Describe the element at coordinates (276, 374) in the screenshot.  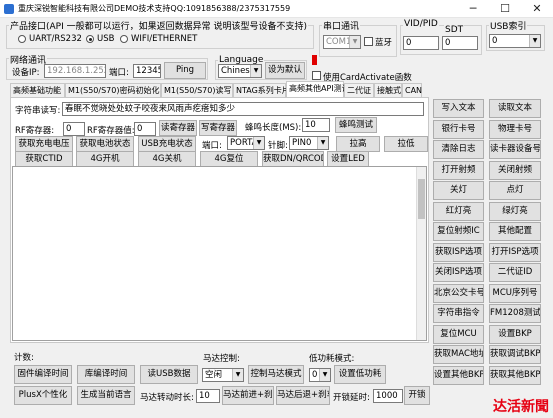
I see `control-motor-mode-button: 控制马达模式` at that location.